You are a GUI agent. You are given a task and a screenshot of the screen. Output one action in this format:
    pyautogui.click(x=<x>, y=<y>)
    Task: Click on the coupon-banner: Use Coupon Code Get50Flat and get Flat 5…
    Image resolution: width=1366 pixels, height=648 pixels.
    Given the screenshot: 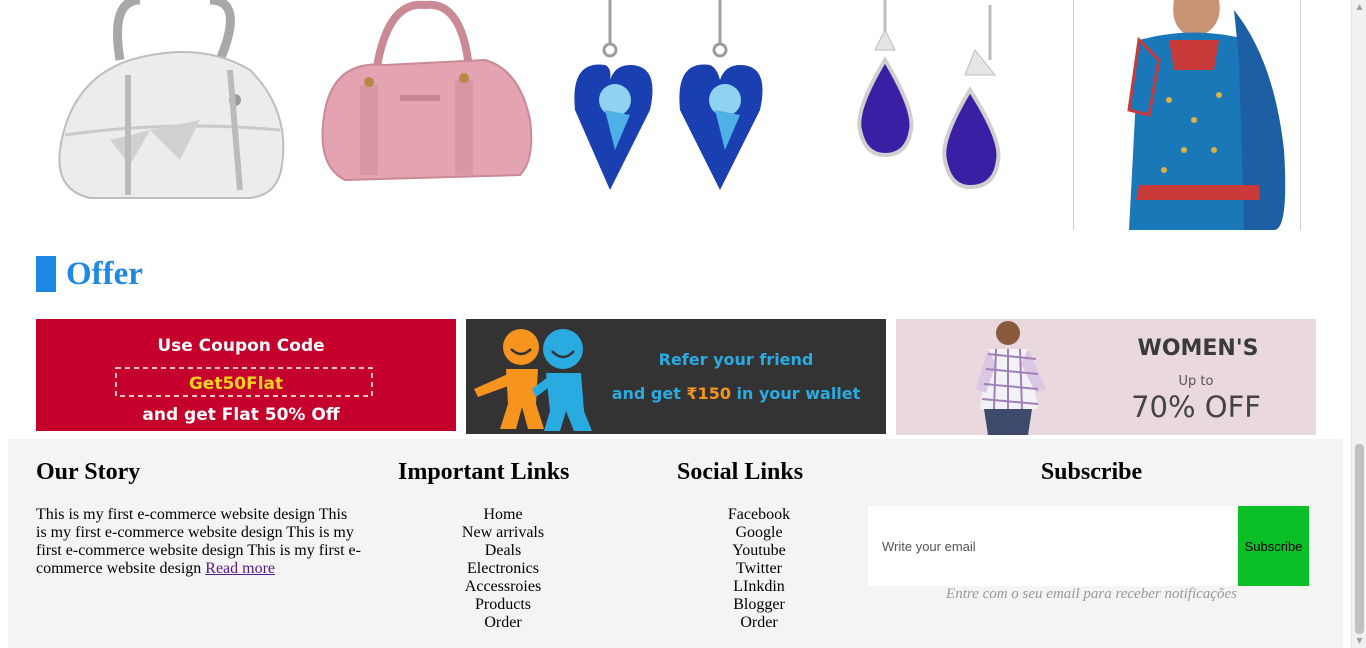 What is the action you would take?
    pyautogui.click(x=246, y=375)
    